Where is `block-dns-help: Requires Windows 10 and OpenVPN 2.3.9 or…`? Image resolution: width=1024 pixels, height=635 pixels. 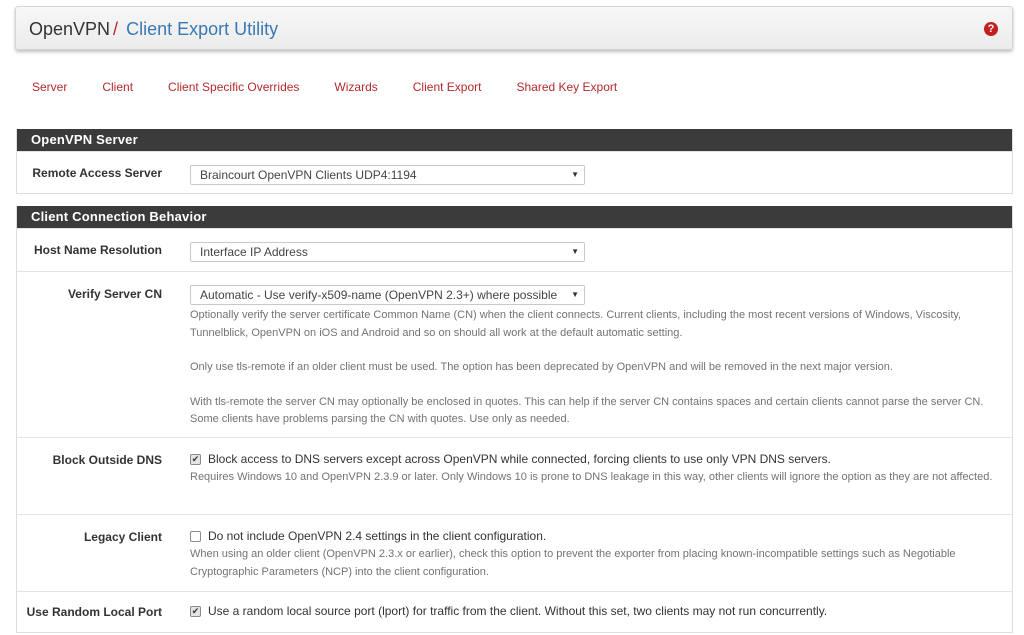
block-dns-help: Requires Windows 10 and OpenVPN 2.3.9 or… is located at coordinates (591, 477).